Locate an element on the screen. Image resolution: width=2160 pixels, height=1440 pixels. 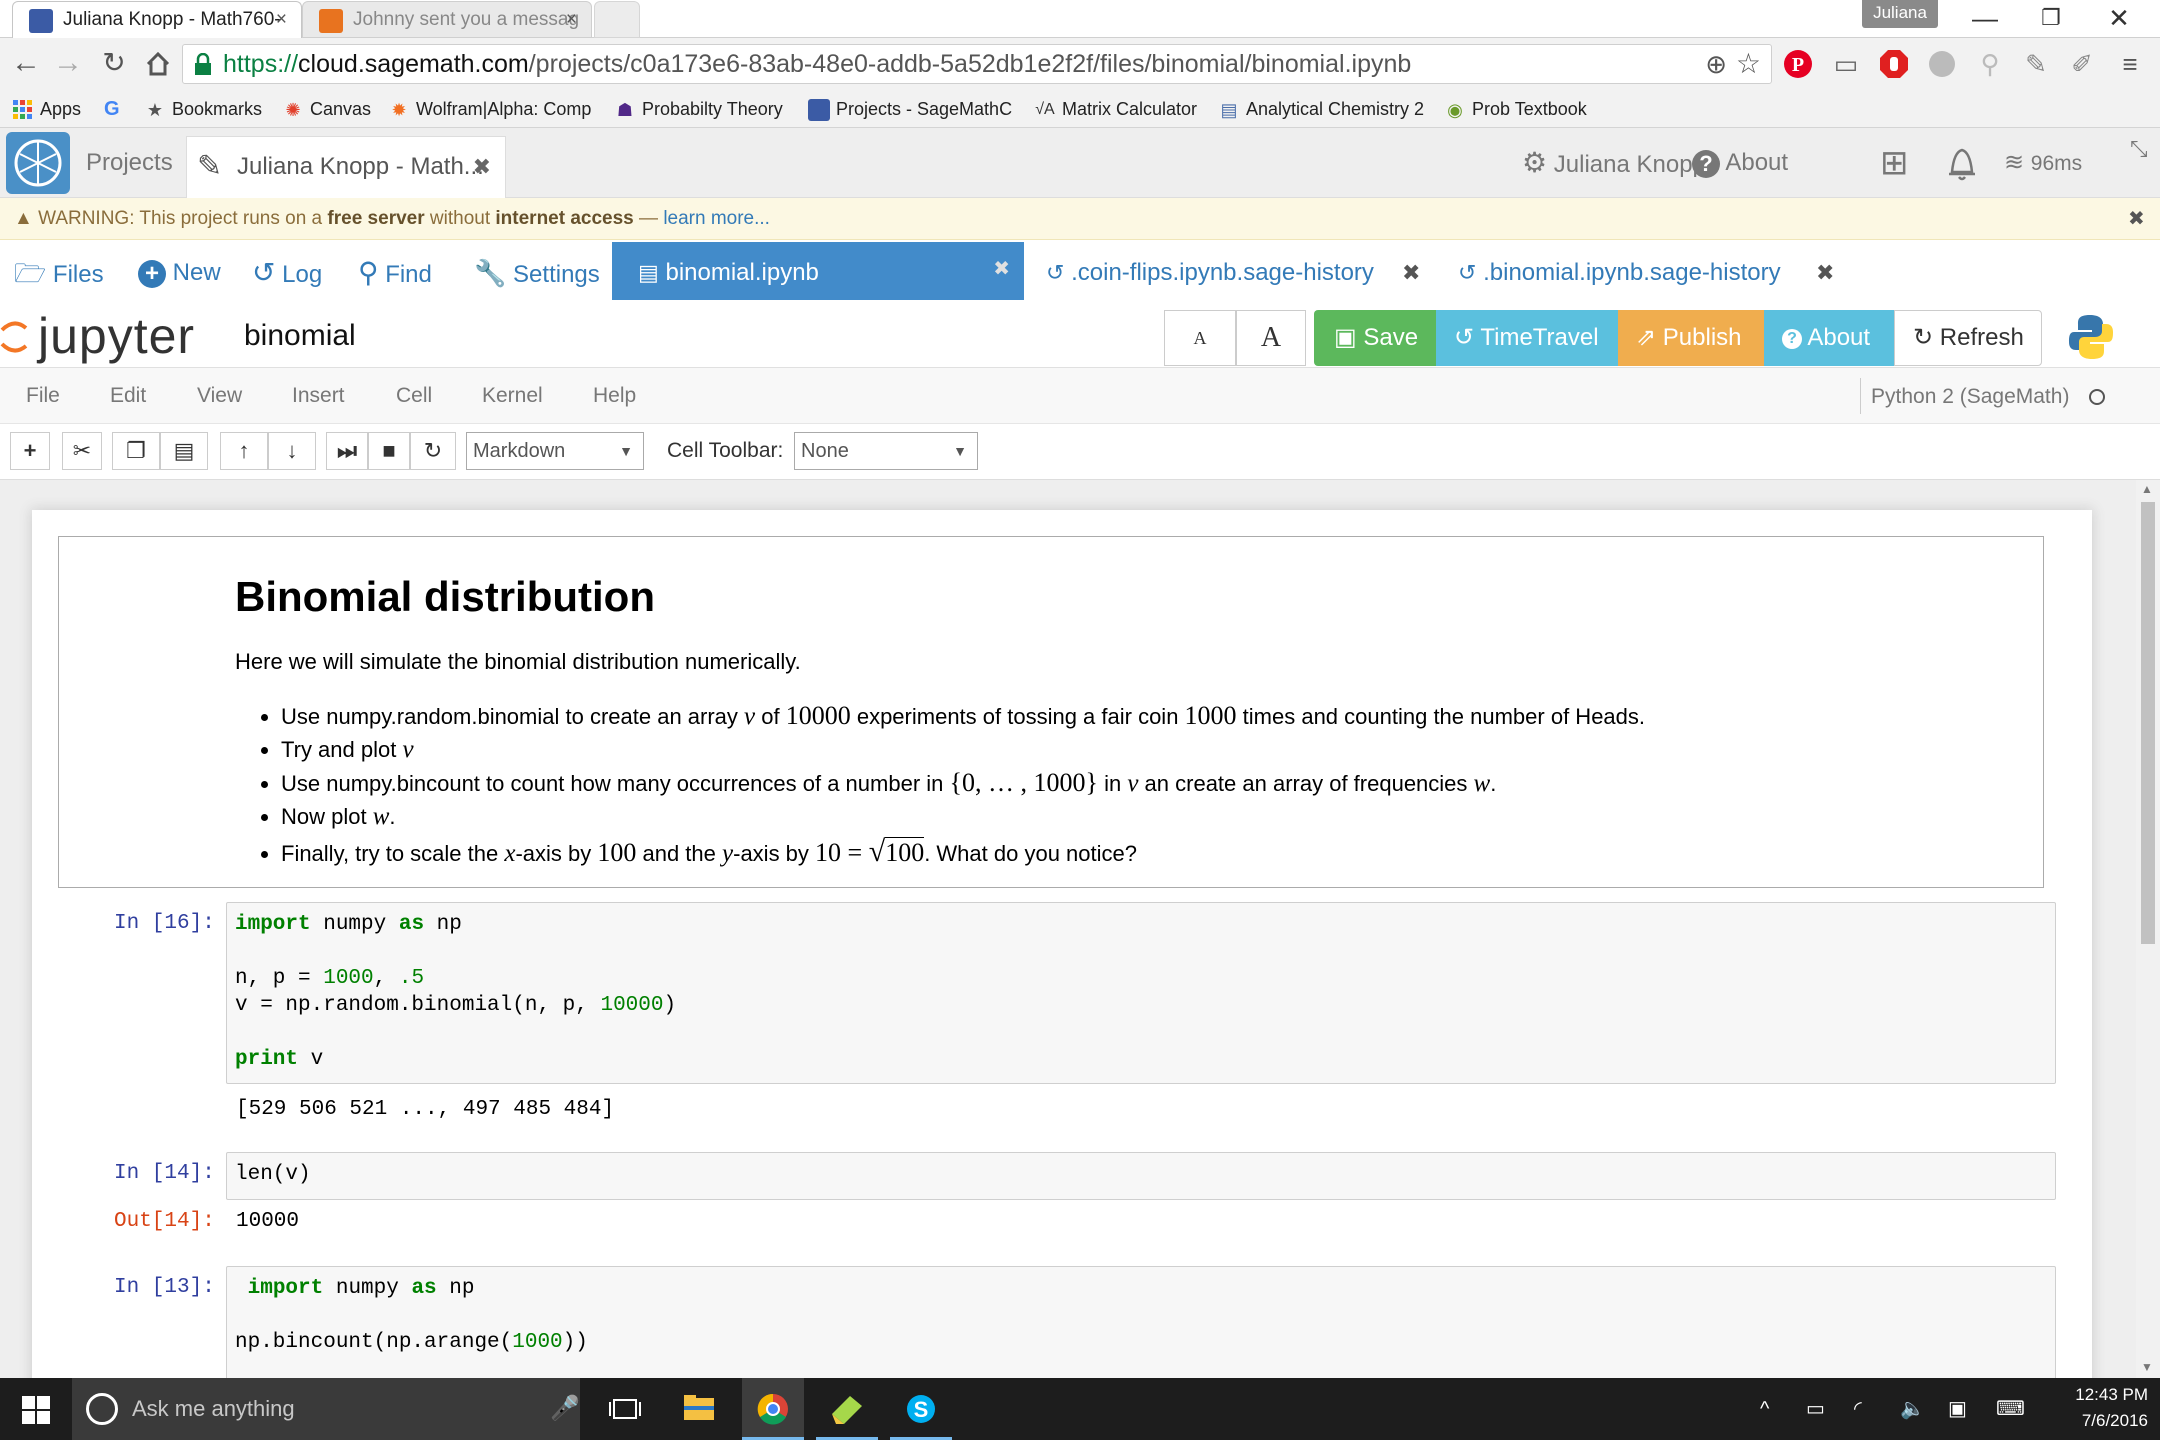
file-tab-coin-flips-history: ↺ .coin-flips.ipynb.sage-history is located at coordinates (1210, 270).